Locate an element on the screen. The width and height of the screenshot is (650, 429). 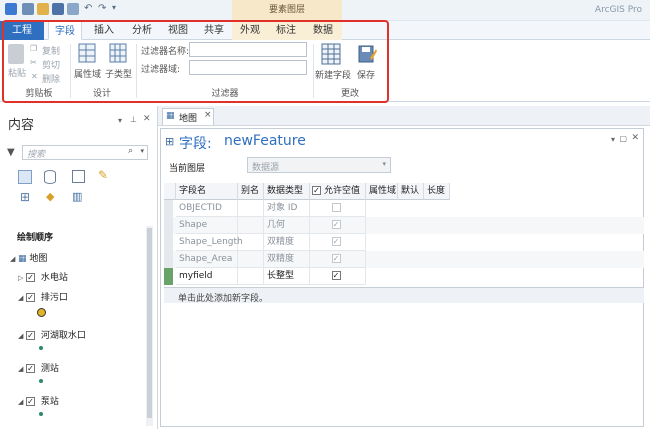
column-header: 默认 is located at coordinates (411, 191).